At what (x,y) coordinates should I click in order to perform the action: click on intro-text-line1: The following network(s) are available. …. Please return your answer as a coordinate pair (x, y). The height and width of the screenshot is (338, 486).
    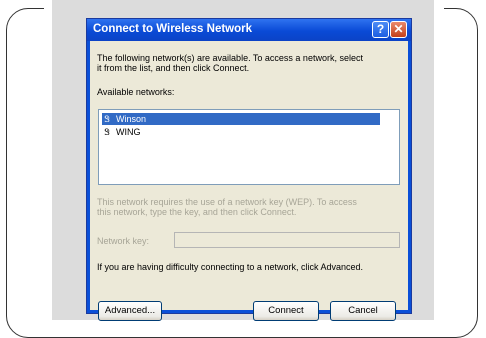
    Looking at the image, I should click on (230, 58).